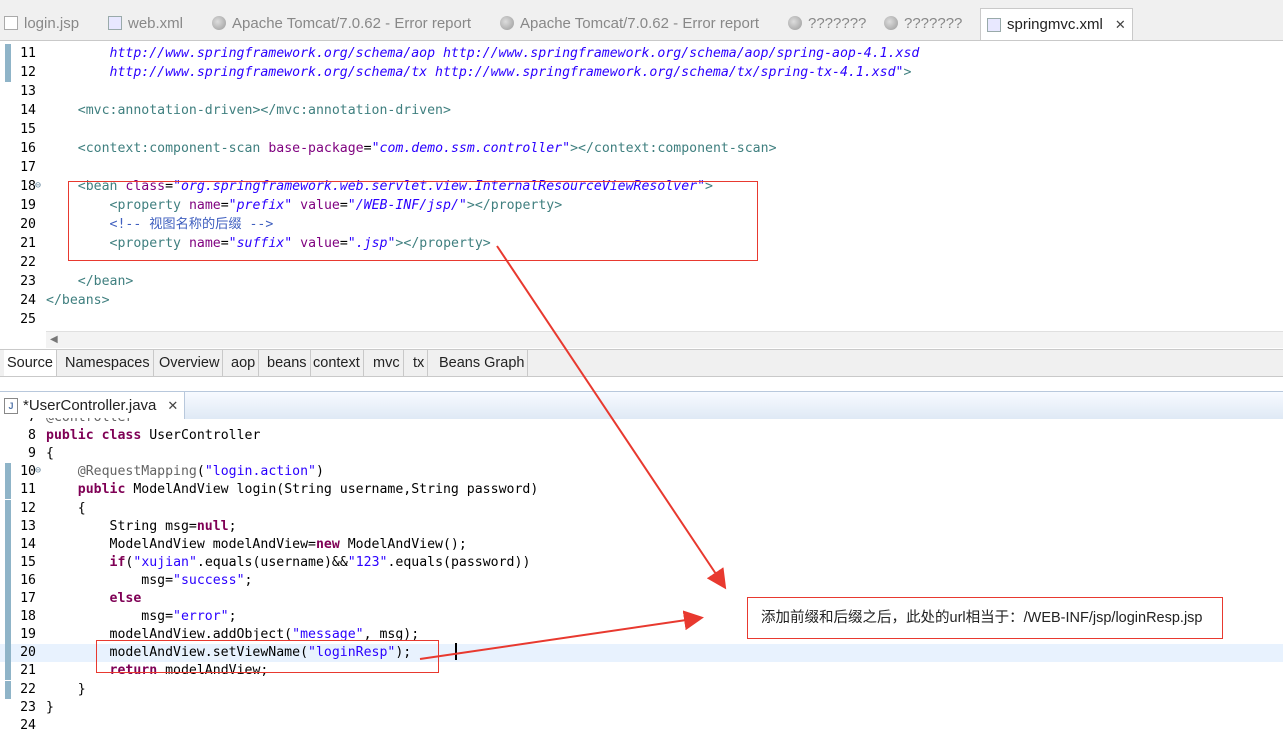 This screenshot has width=1283, height=735. What do you see at coordinates (611, 417) in the screenshot?
I see `arrow-to-callout` at bounding box center [611, 417].